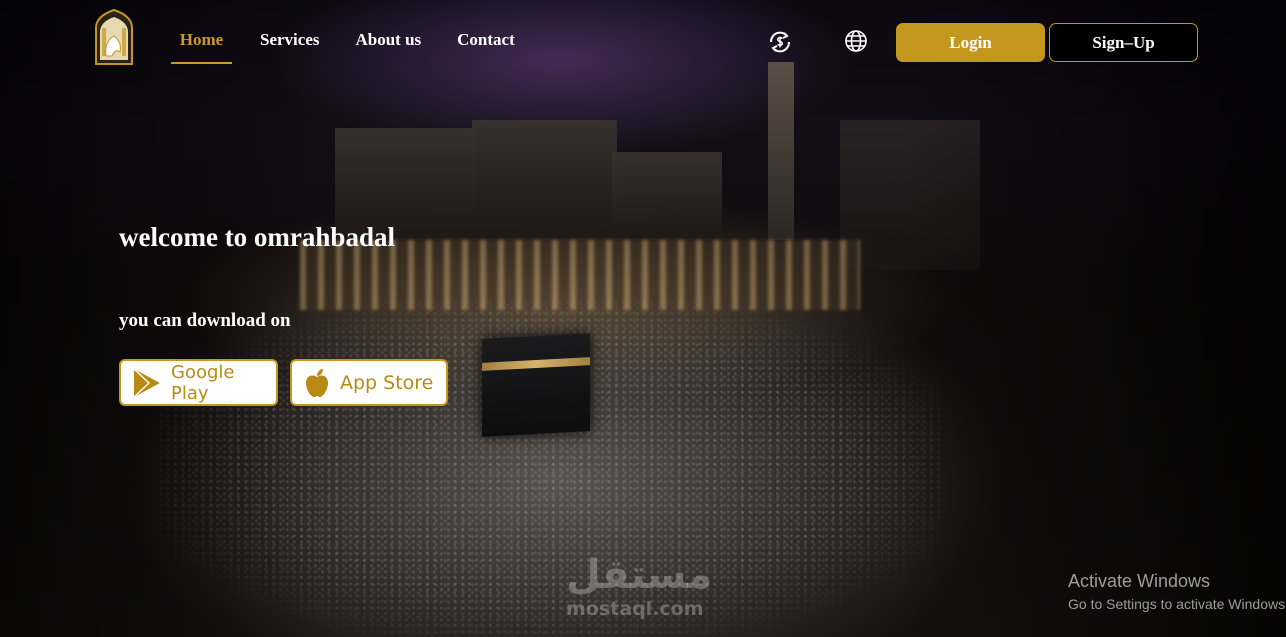 The image size is (1286, 637). What do you see at coordinates (387, 382) in the screenshot?
I see `app-store-label: App Store` at bounding box center [387, 382].